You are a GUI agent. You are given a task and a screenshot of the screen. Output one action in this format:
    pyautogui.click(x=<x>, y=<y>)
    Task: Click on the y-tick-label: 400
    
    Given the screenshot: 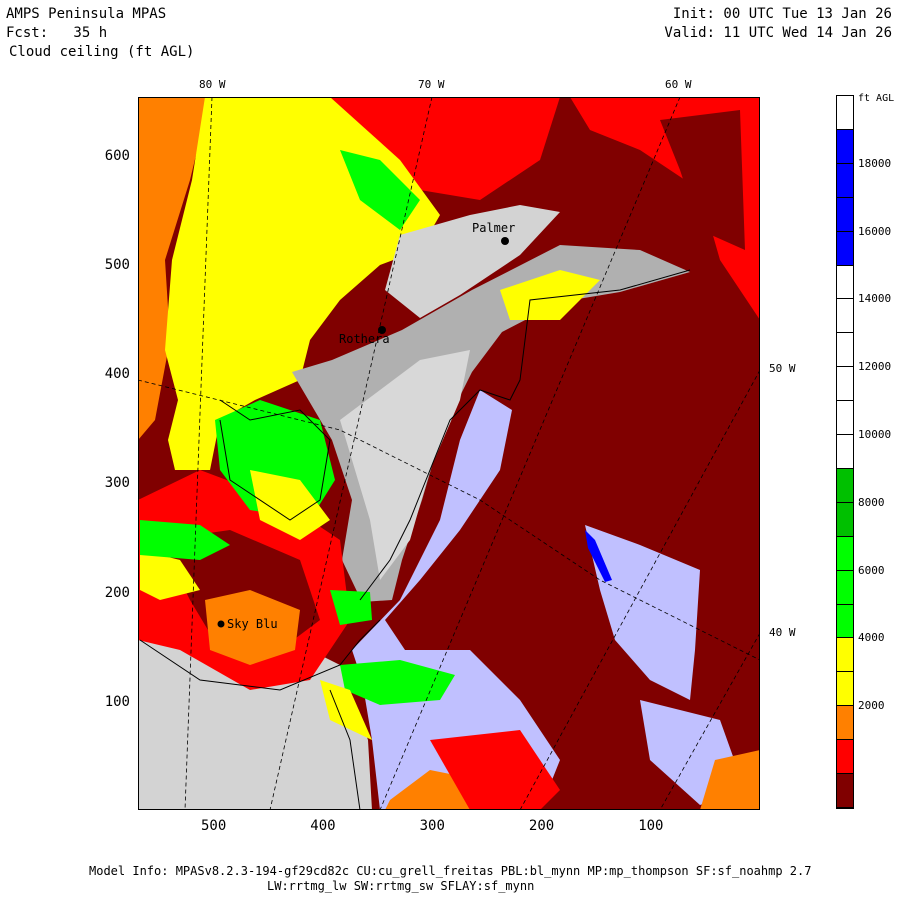 What is the action you would take?
    pyautogui.click(x=117, y=374)
    